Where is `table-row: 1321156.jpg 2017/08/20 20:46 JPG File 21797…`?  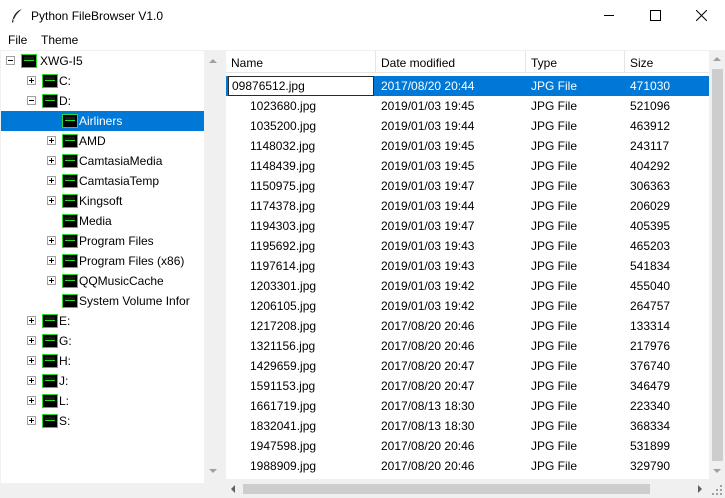
table-row: 1321156.jpg 2017/08/20 20:46 JPG File 21797… is located at coordinates (467, 346).